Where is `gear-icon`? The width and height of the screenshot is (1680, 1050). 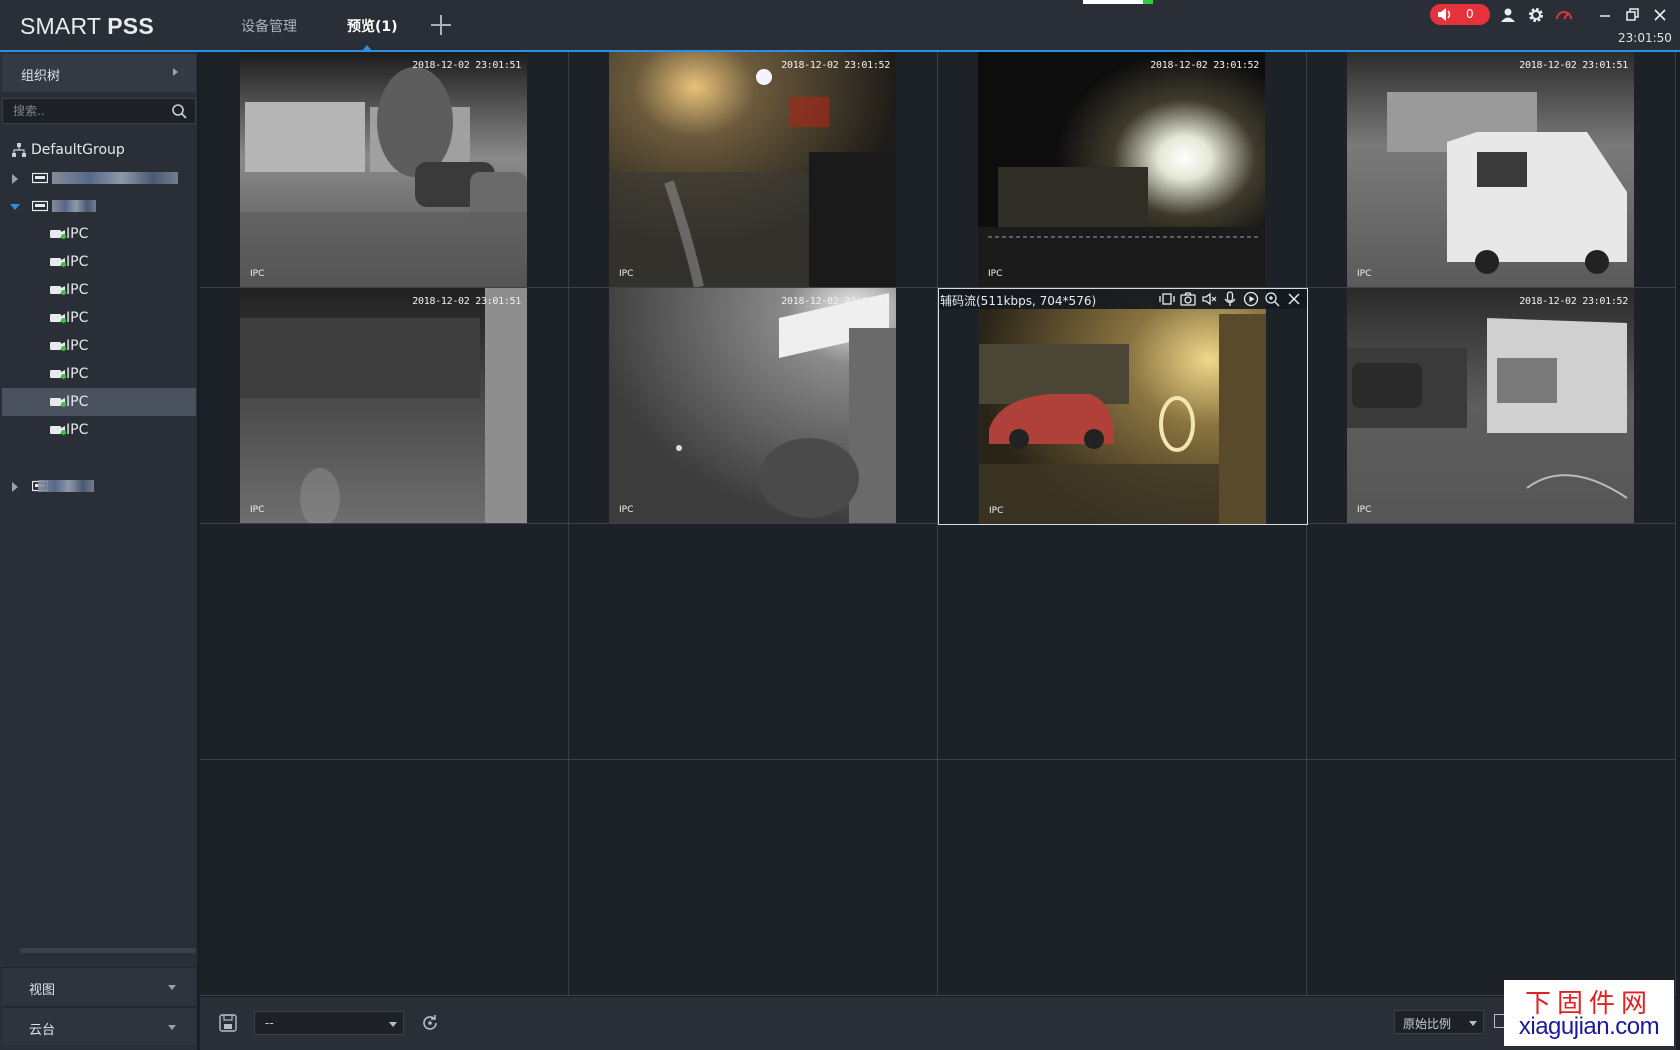 gear-icon is located at coordinates (1536, 15).